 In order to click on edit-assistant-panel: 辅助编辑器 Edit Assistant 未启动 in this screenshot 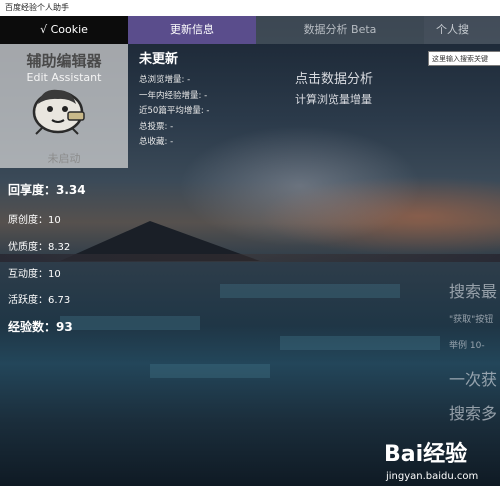, I will do `click(64, 106)`.